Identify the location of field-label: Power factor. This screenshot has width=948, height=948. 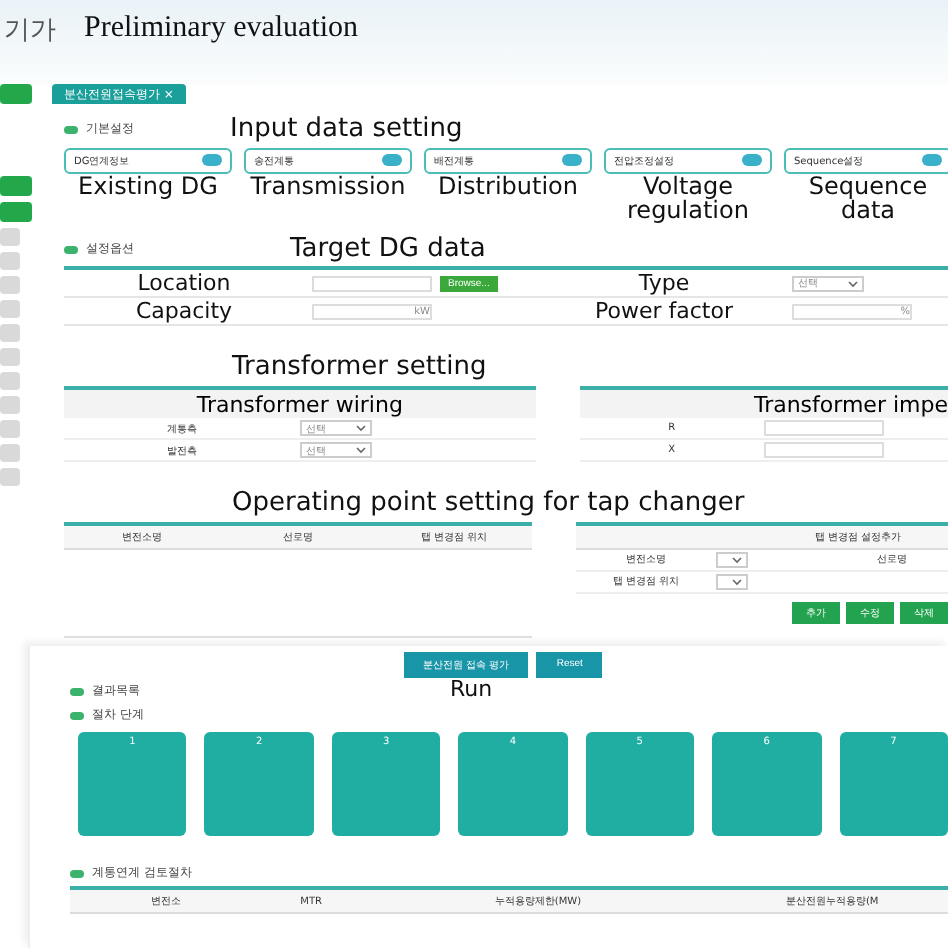
(664, 311).